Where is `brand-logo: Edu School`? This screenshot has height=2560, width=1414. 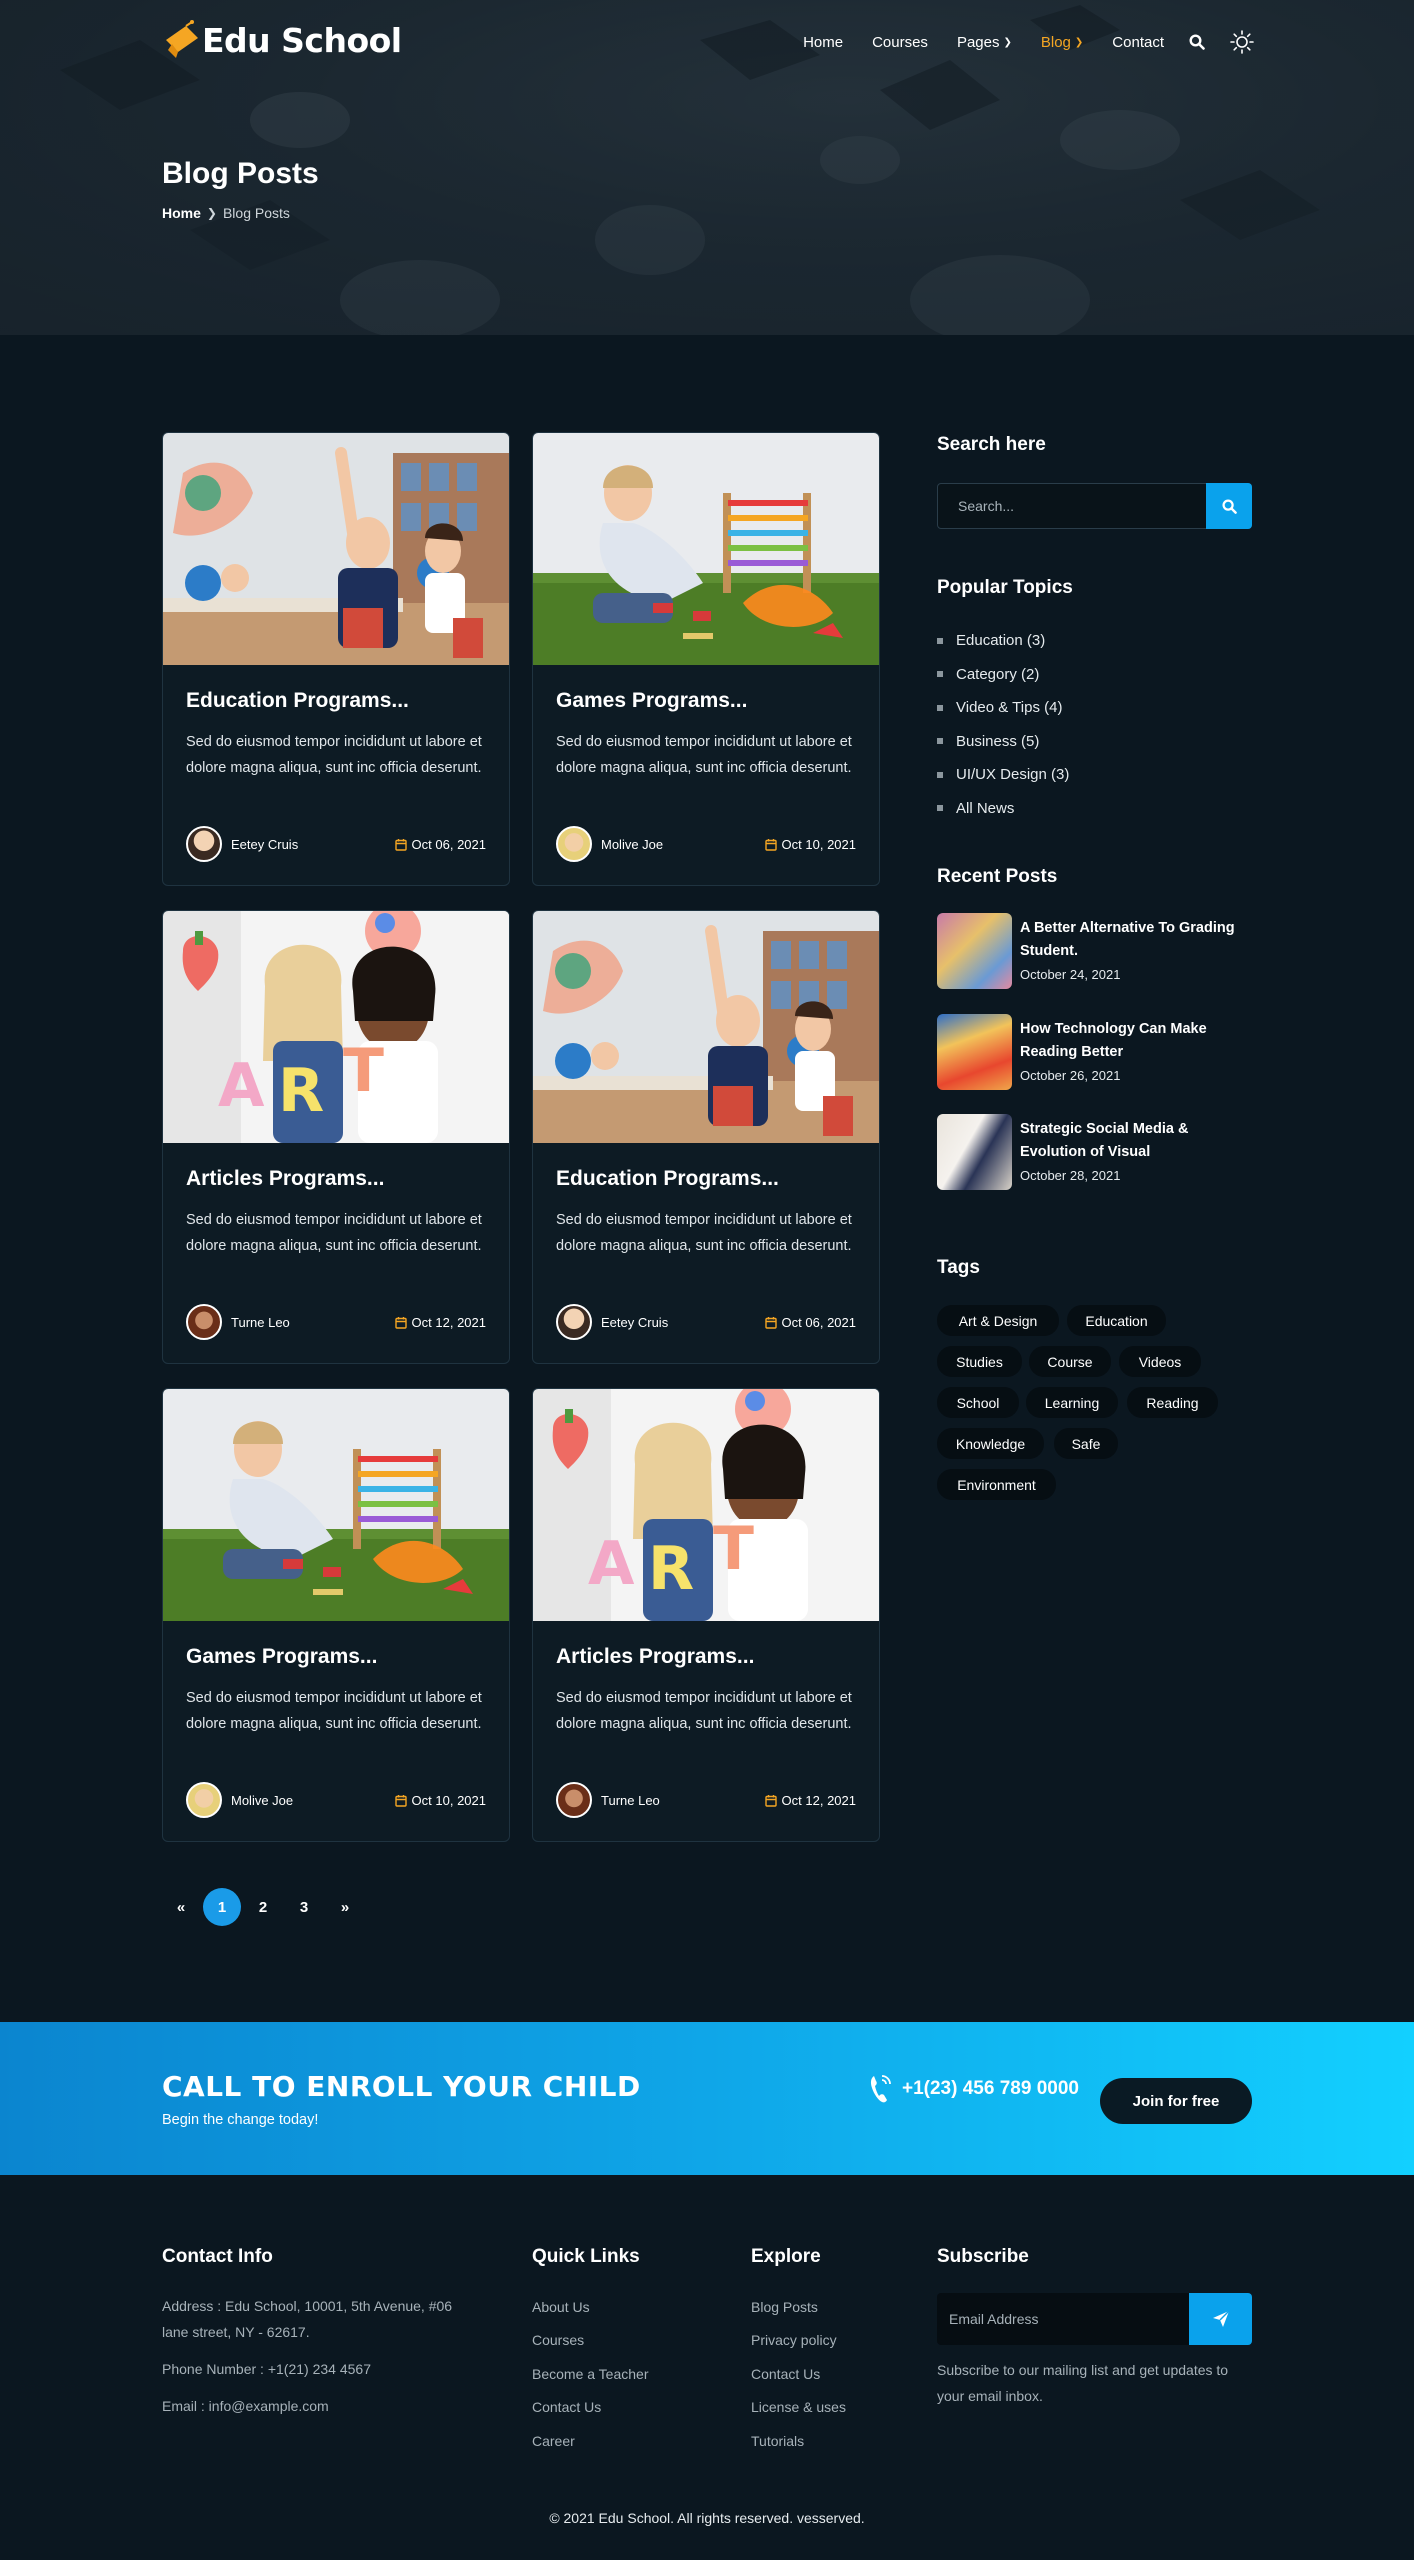
brand-logo: Edu School is located at coordinates (282, 40).